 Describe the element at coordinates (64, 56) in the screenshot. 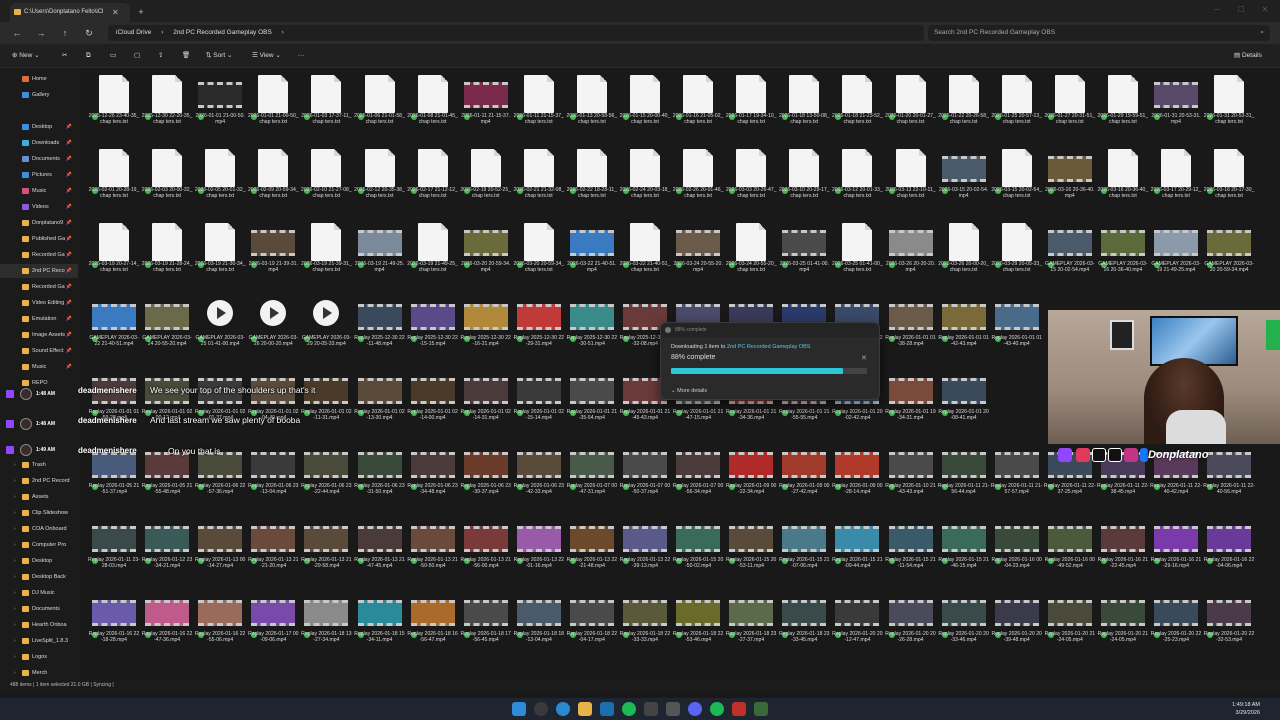

I see `cut-icon: ✂` at that location.